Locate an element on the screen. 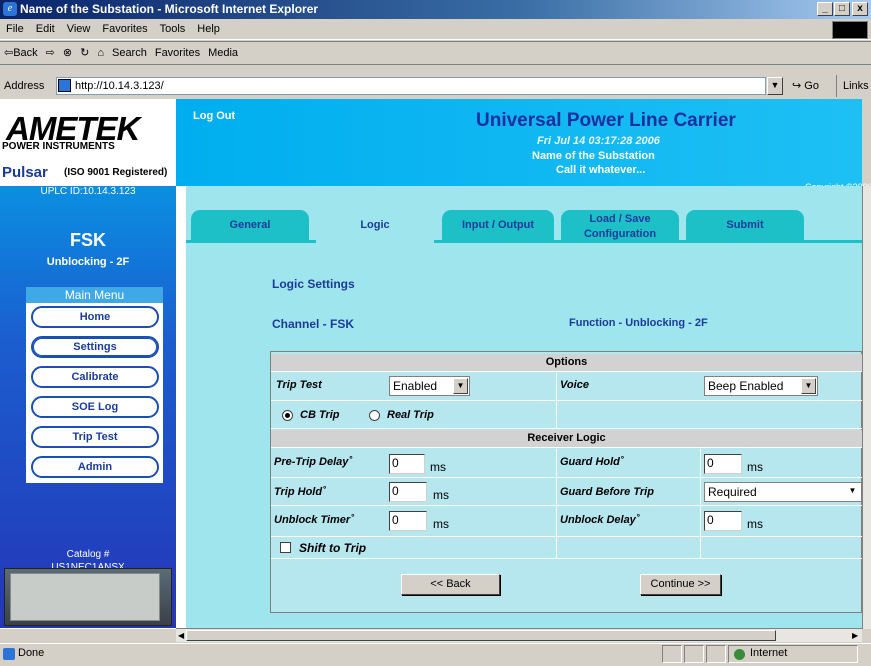  zone-segment is located at coordinates (793, 654).